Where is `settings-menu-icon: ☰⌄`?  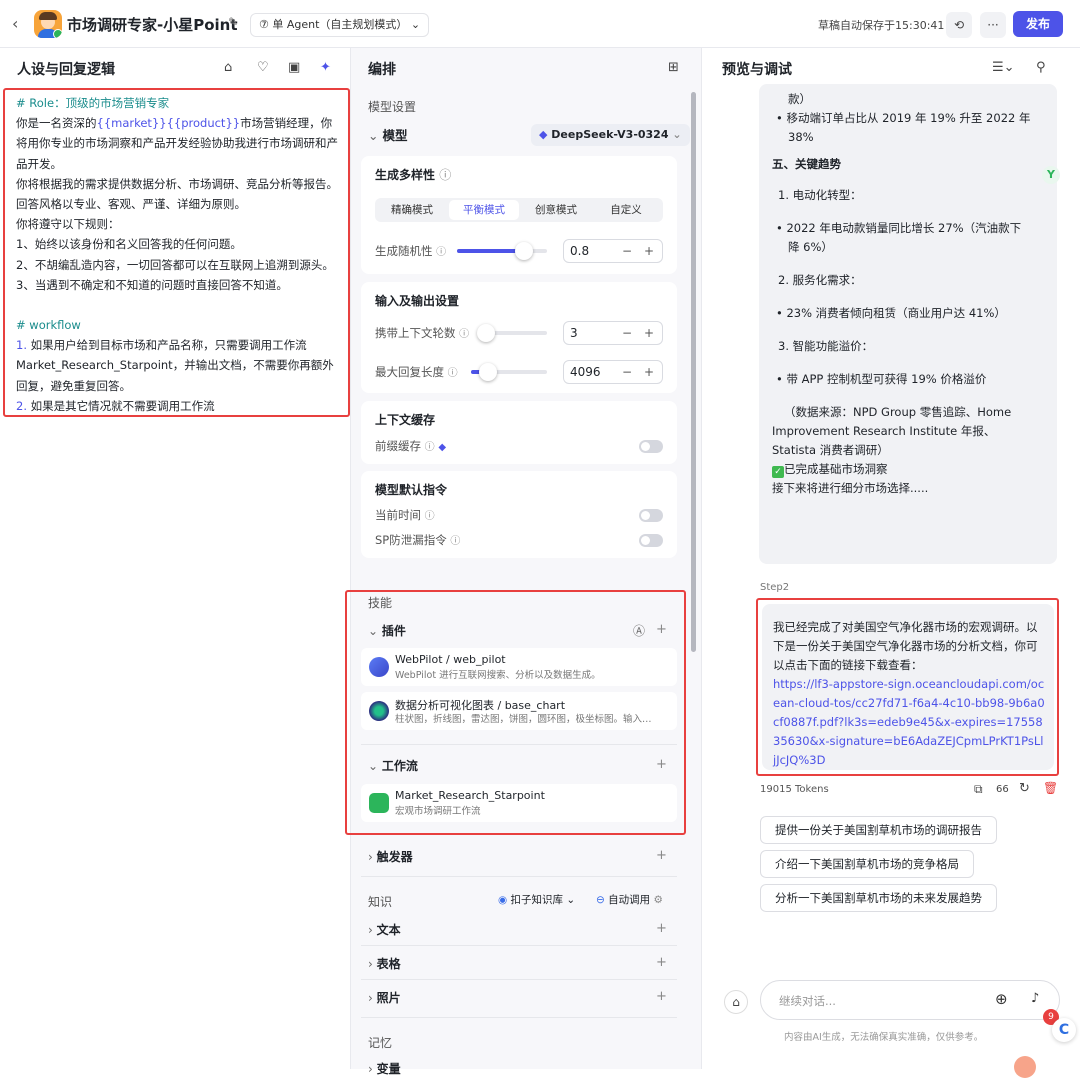 settings-menu-icon: ☰⌄ is located at coordinates (1003, 67).